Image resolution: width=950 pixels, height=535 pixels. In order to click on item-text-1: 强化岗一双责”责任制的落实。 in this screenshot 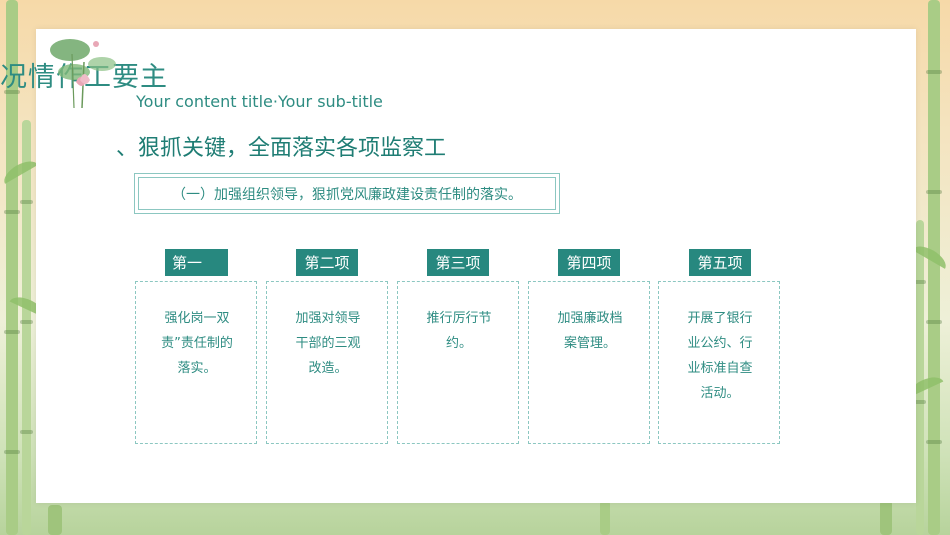, I will do `click(197, 343)`.